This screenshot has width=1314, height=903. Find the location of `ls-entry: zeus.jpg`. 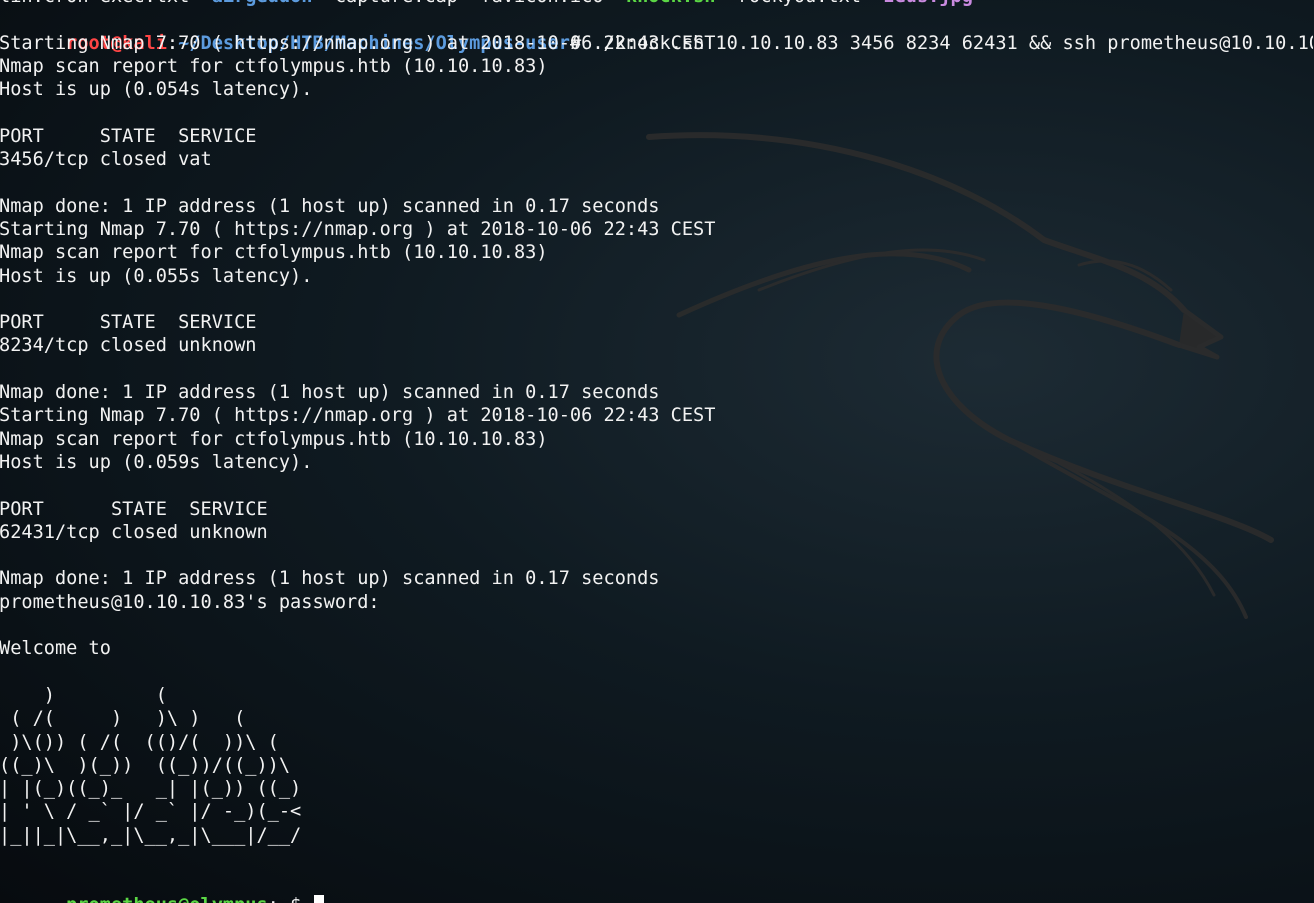

ls-entry: zeus.jpg is located at coordinates (928, 3).